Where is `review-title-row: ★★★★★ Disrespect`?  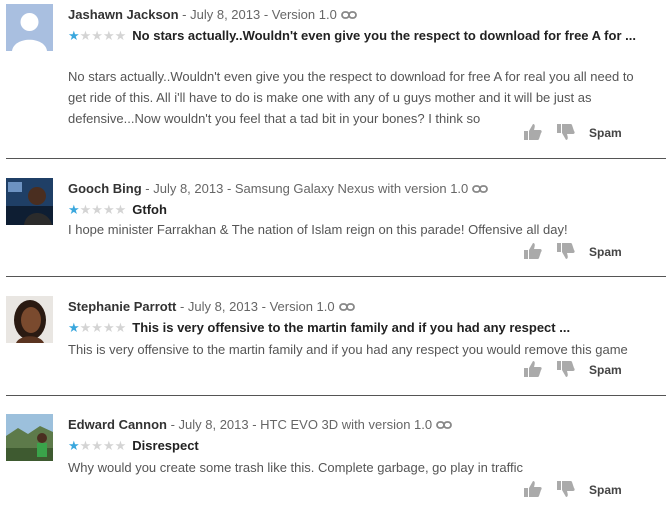
review-title-row: ★★★★★ Disrespect is located at coordinates (358, 446).